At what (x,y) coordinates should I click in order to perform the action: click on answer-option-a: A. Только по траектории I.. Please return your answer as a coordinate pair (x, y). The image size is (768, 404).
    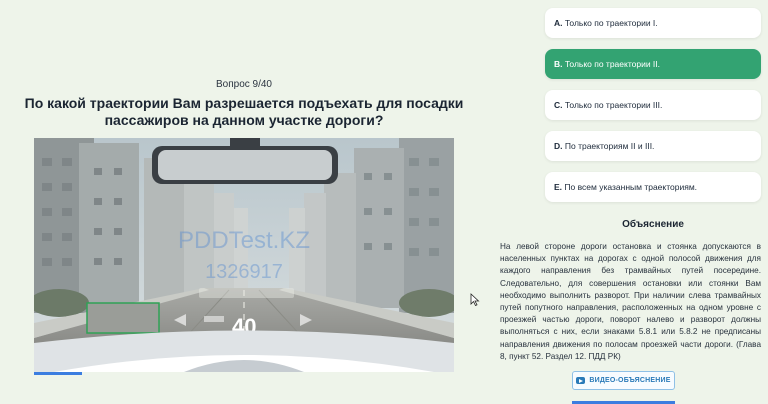
    Looking at the image, I should click on (653, 23).